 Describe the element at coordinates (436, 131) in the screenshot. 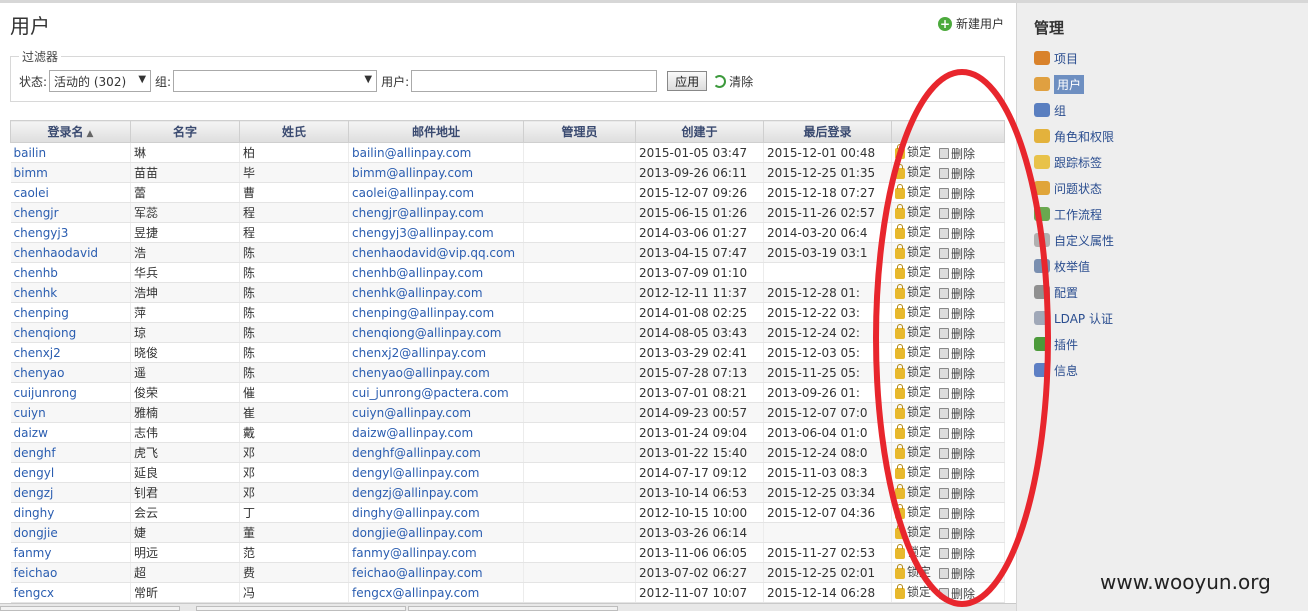

I see `column-header-email: 邮件地址` at that location.